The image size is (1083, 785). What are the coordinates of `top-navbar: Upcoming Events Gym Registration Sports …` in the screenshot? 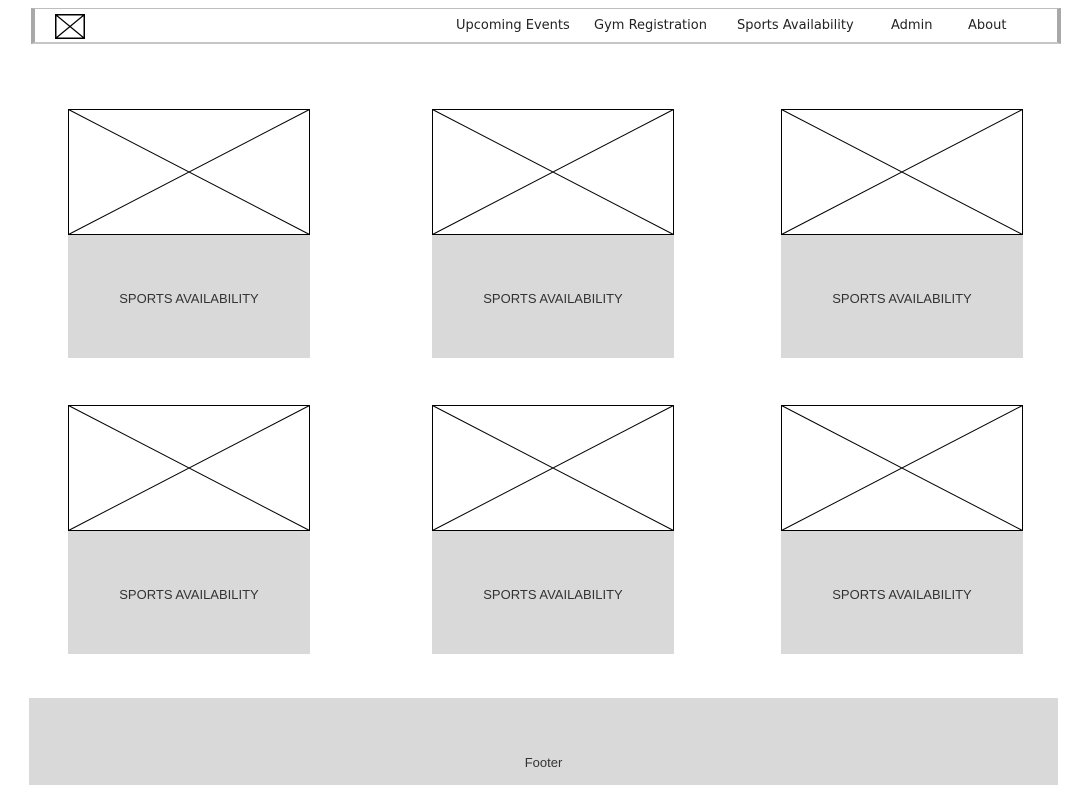 It's located at (546, 26).